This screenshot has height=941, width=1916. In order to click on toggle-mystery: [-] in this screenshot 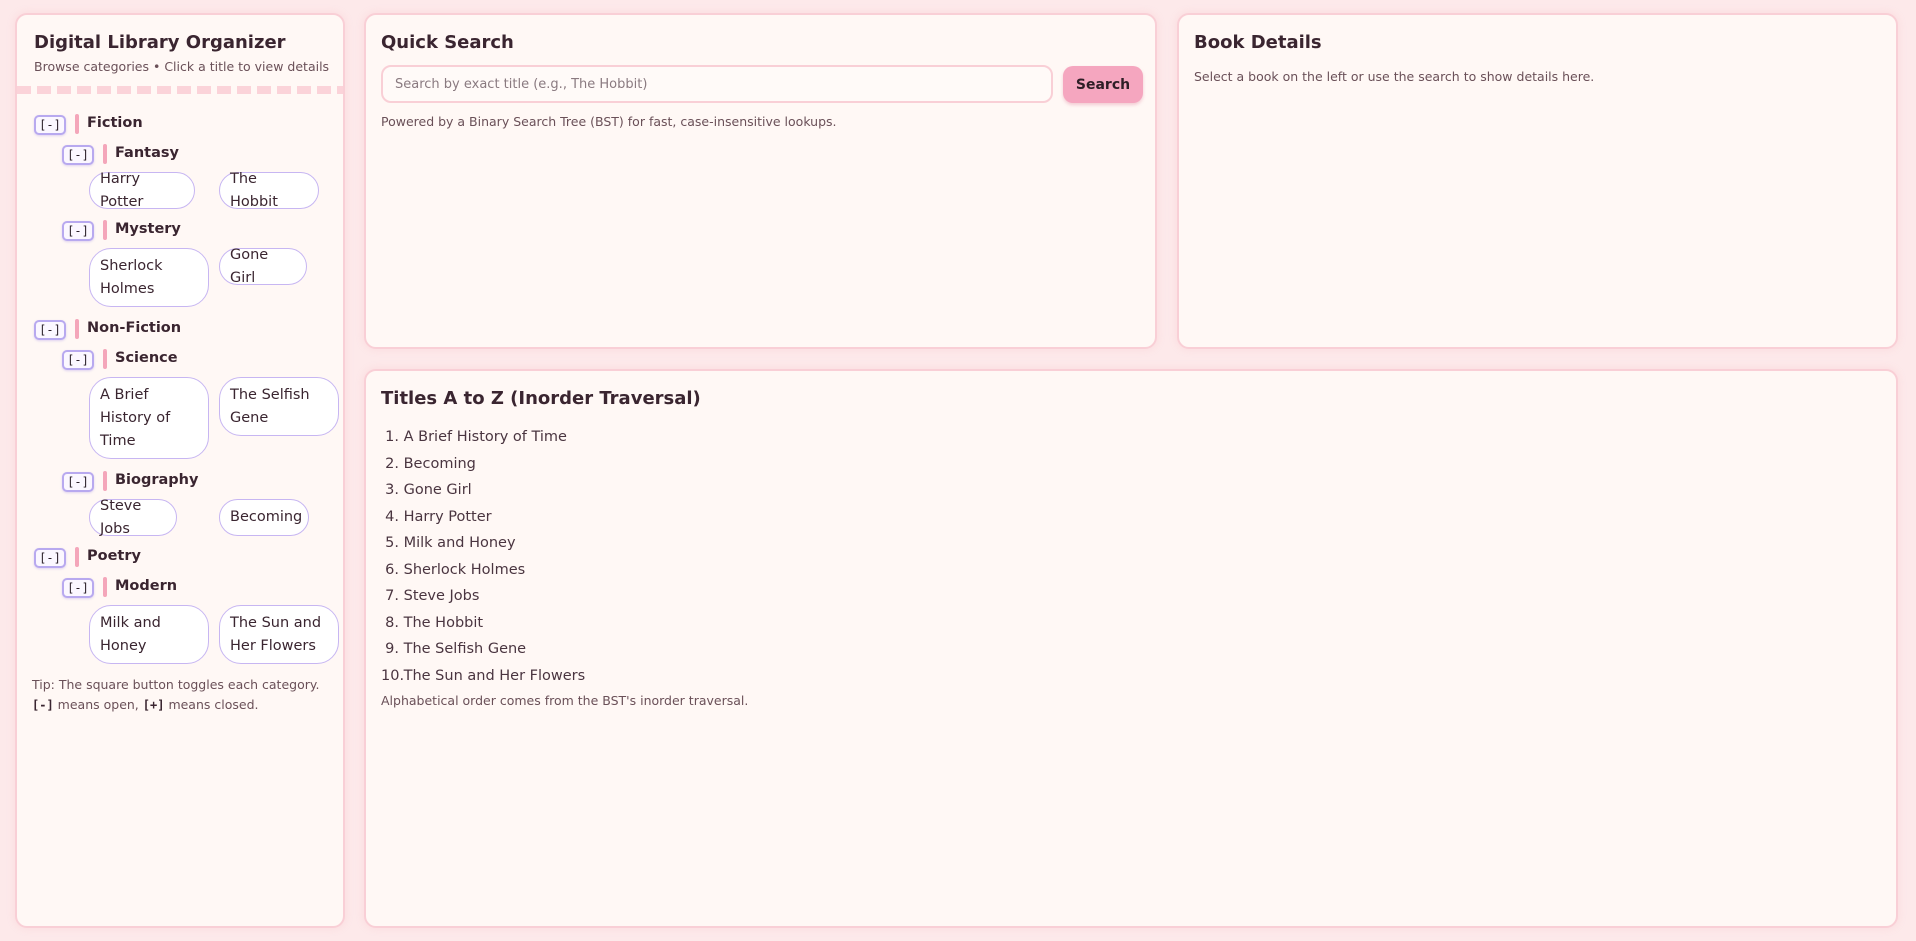, I will do `click(78, 231)`.